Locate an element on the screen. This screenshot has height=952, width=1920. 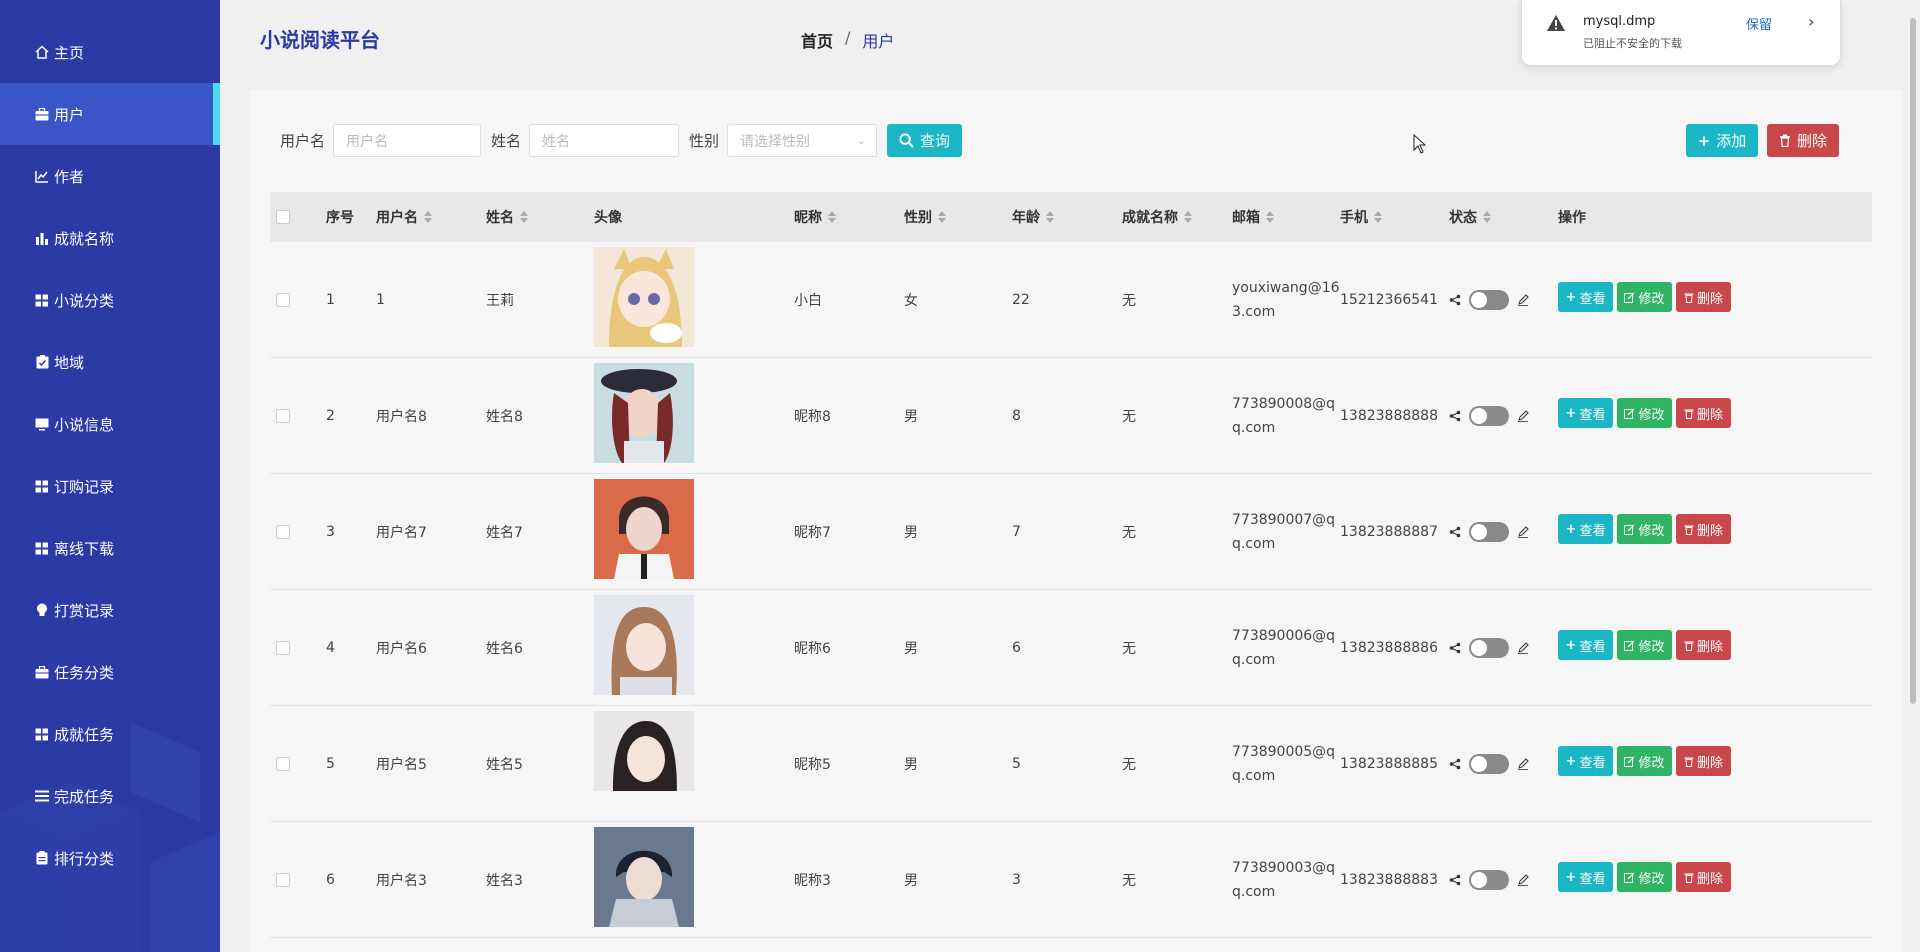
sidebar-item-label: 主页 is located at coordinates (69, 52).